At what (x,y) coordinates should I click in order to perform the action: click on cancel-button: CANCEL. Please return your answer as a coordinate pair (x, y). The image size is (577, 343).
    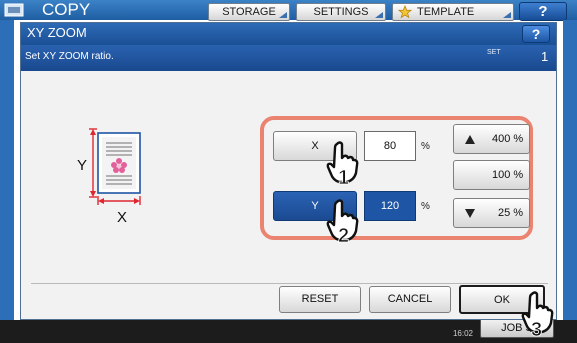
    Looking at the image, I should click on (410, 299).